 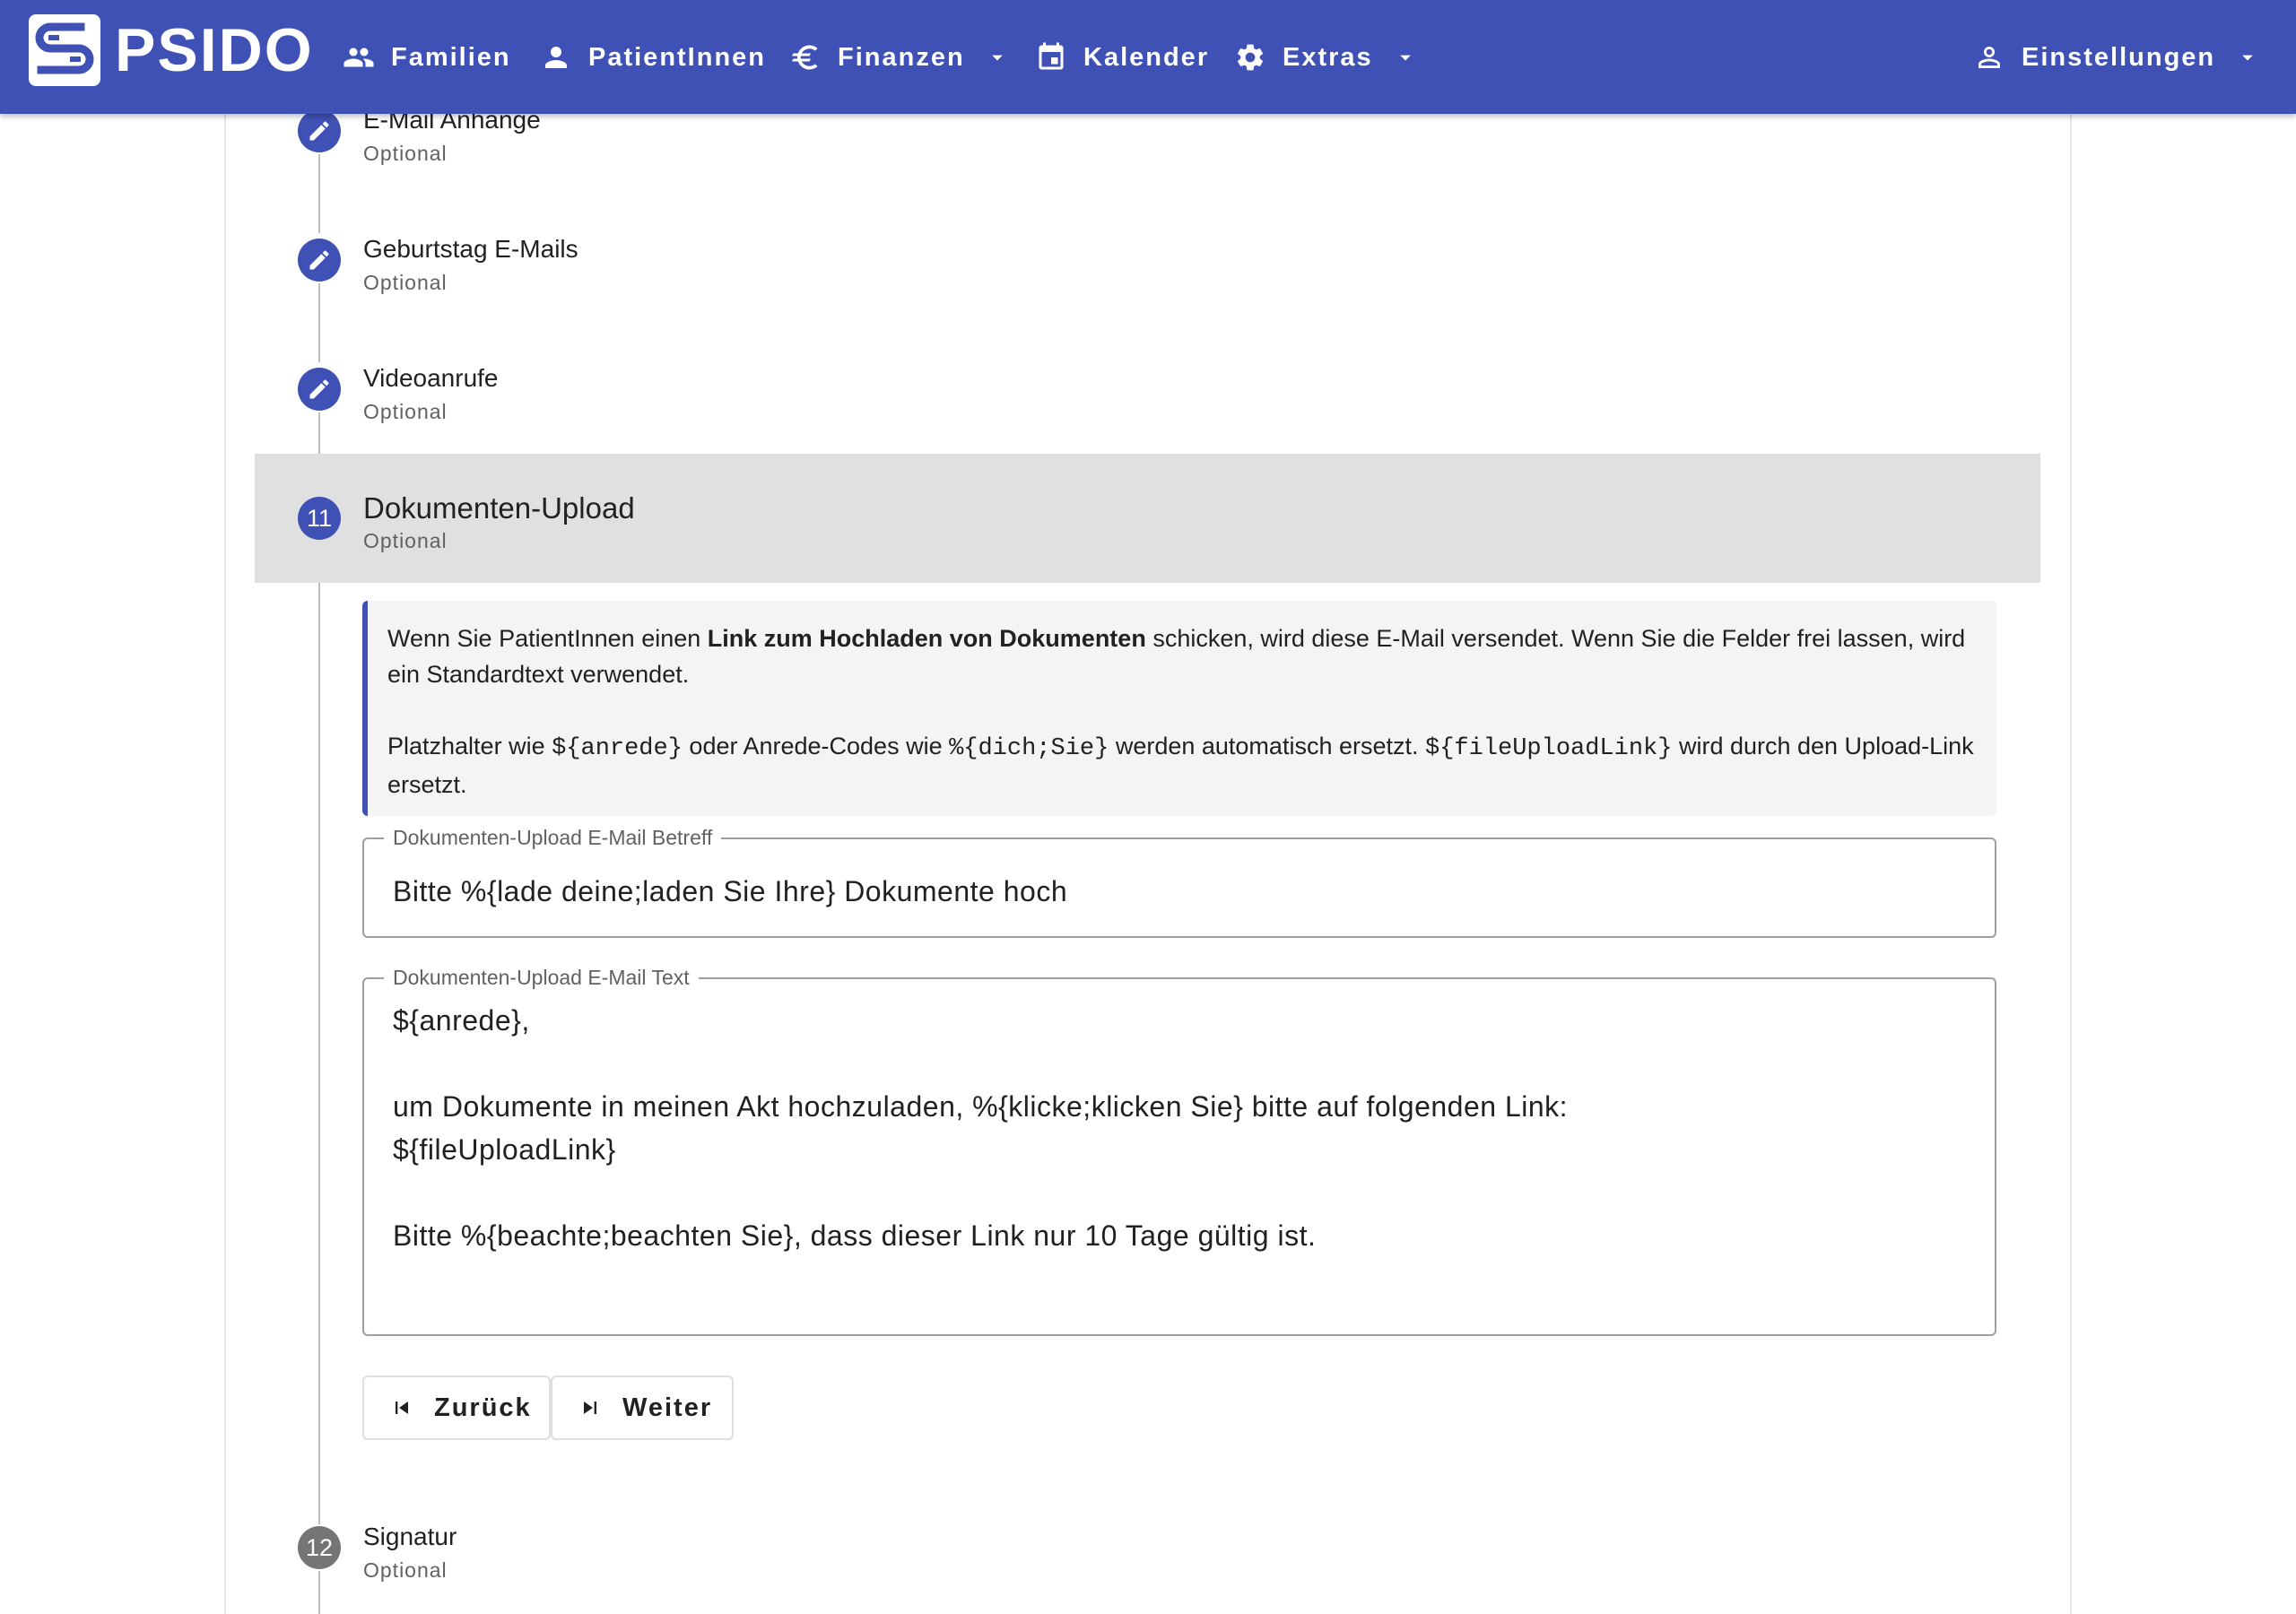 I want to click on step-signatur: 12 Signatur Optional, so click(x=1147, y=1547).